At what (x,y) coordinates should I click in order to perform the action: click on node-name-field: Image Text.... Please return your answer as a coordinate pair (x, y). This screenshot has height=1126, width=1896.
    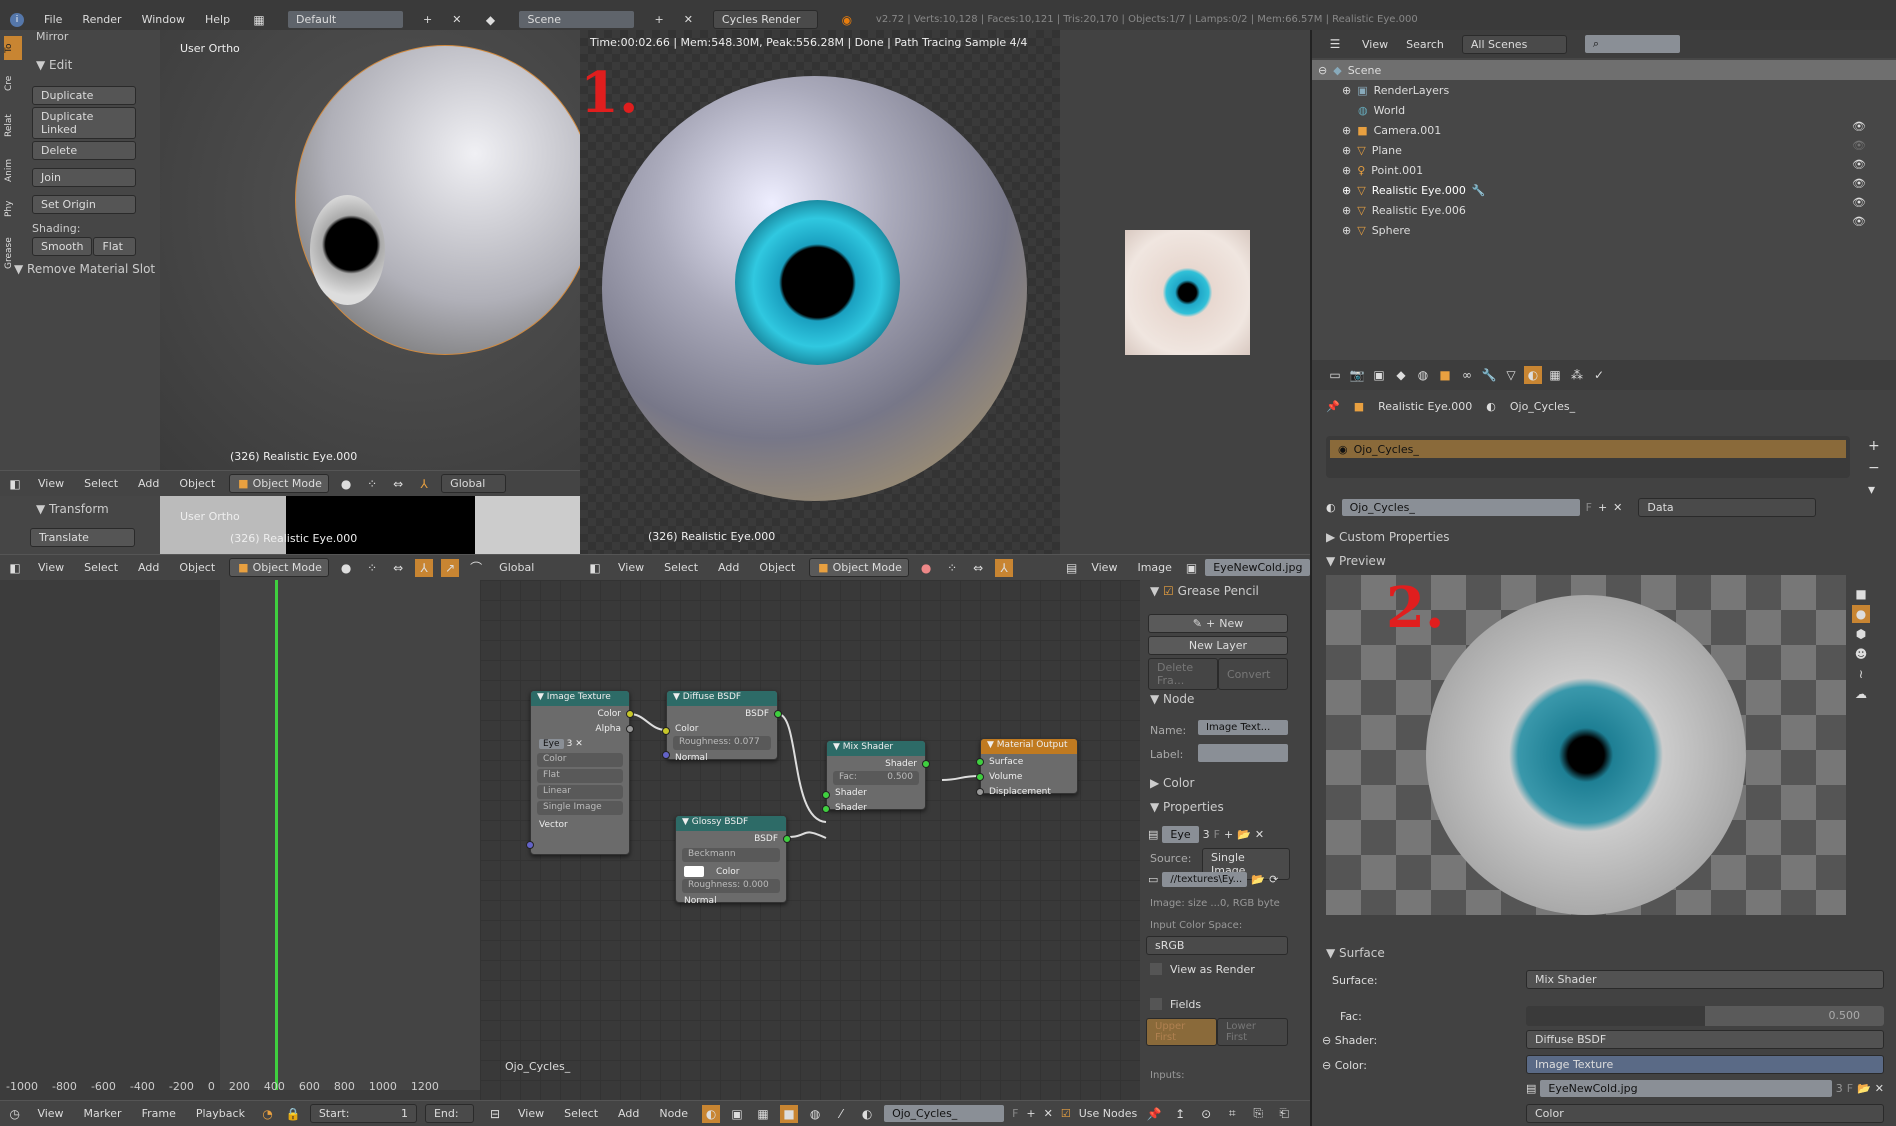
    Looking at the image, I should click on (1243, 727).